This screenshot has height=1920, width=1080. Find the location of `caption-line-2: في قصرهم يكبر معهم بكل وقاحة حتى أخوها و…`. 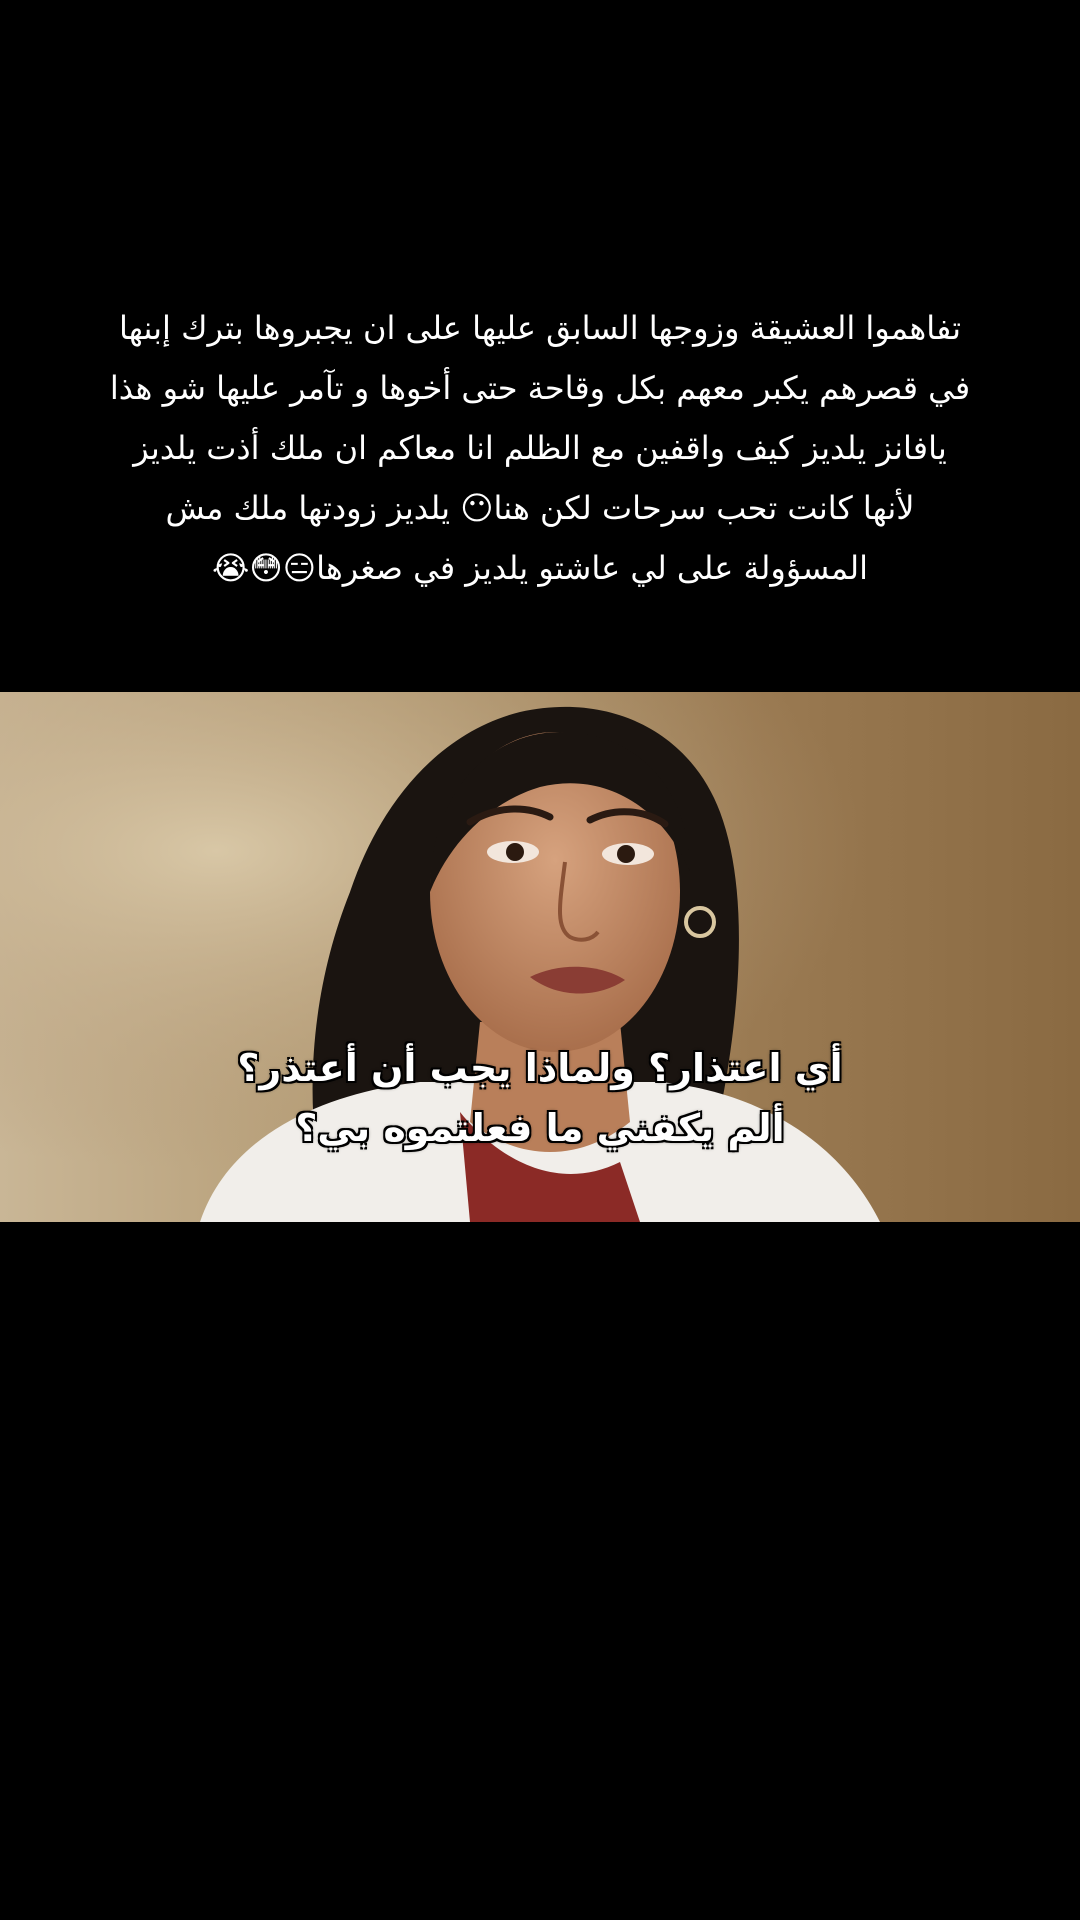

caption-line-2: في قصرهم يكبر معهم بكل وقاحة حتى أخوها و… is located at coordinates (540, 388).